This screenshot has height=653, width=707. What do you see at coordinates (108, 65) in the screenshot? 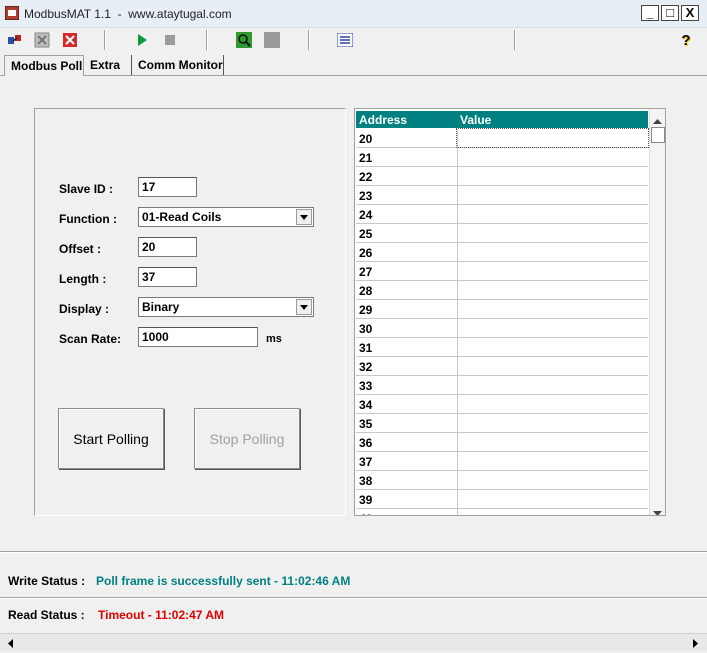
I see `tab-extra: Extra` at bounding box center [108, 65].